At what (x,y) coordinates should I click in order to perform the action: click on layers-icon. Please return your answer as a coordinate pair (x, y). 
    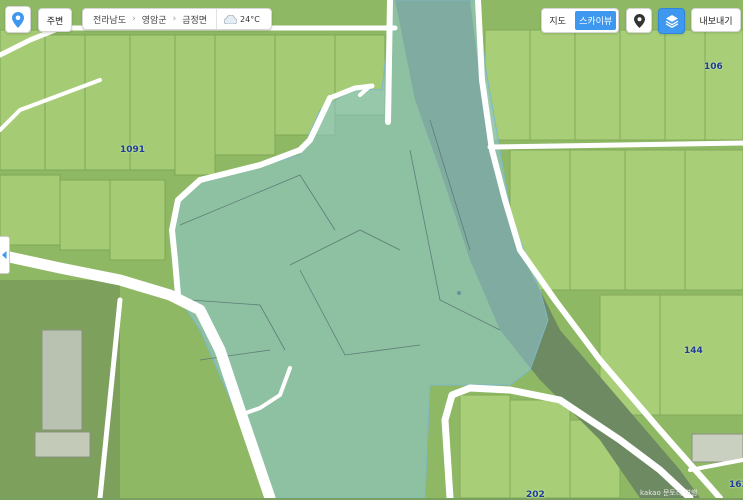
    Looking at the image, I should click on (671, 21).